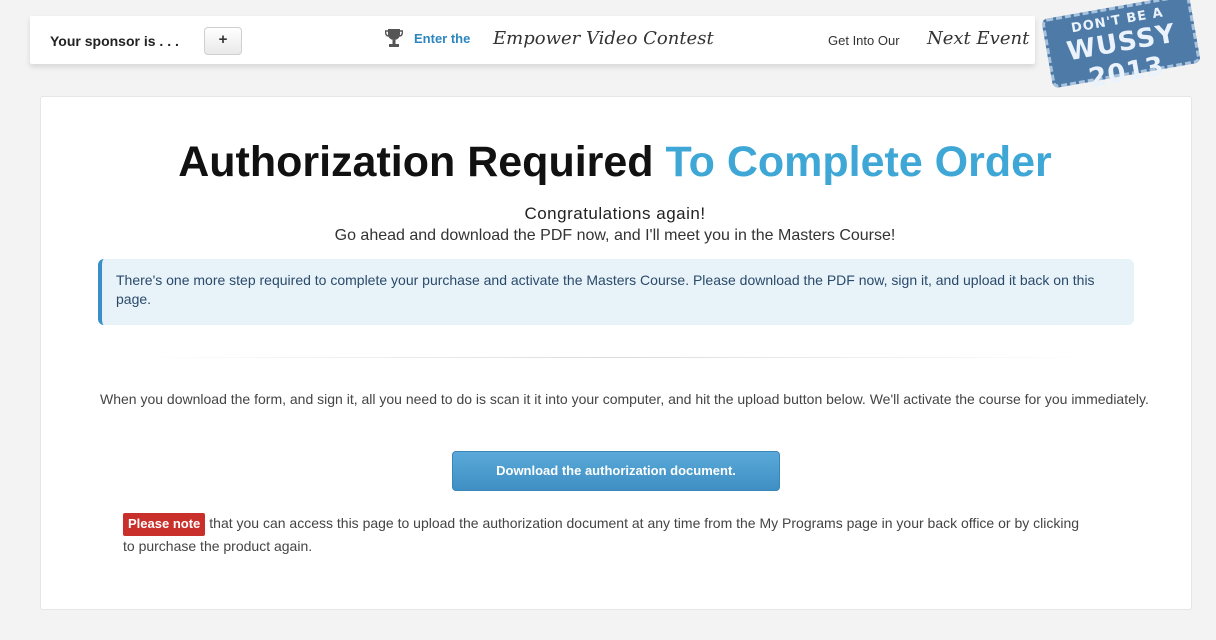 The height and width of the screenshot is (640, 1216). What do you see at coordinates (616, 471) in the screenshot?
I see `download-document-button: Download the authorization document.` at bounding box center [616, 471].